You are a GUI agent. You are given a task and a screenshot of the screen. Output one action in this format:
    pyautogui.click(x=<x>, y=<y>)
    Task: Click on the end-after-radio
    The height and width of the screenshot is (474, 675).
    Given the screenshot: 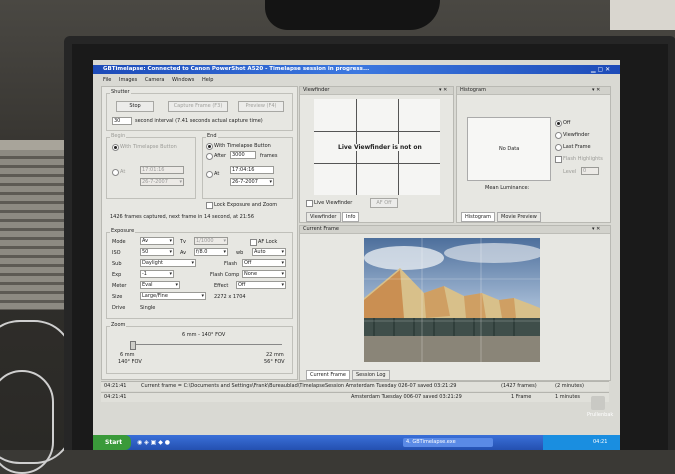 What is the action you would take?
    pyautogui.click(x=209, y=156)
    